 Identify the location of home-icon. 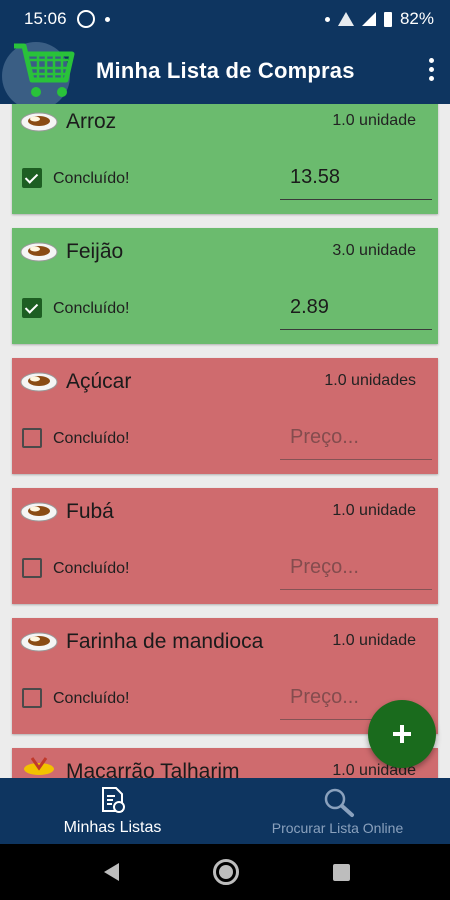
(226, 872).